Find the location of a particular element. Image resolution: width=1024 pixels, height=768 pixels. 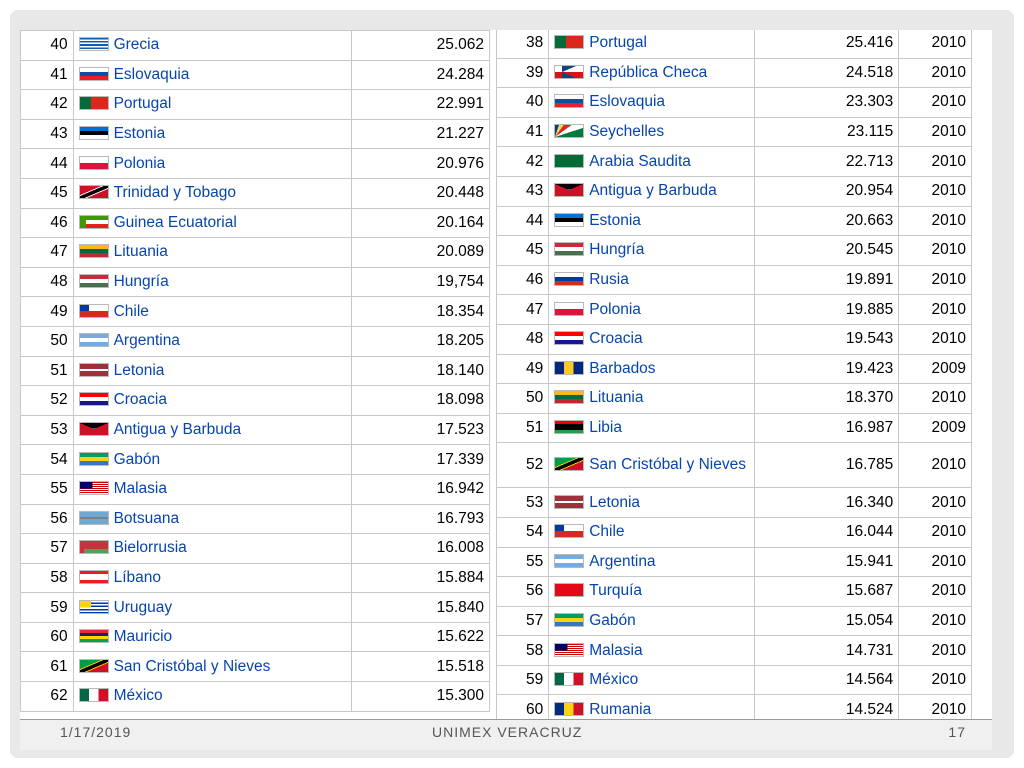

flag-lb-icon is located at coordinates (93, 576).